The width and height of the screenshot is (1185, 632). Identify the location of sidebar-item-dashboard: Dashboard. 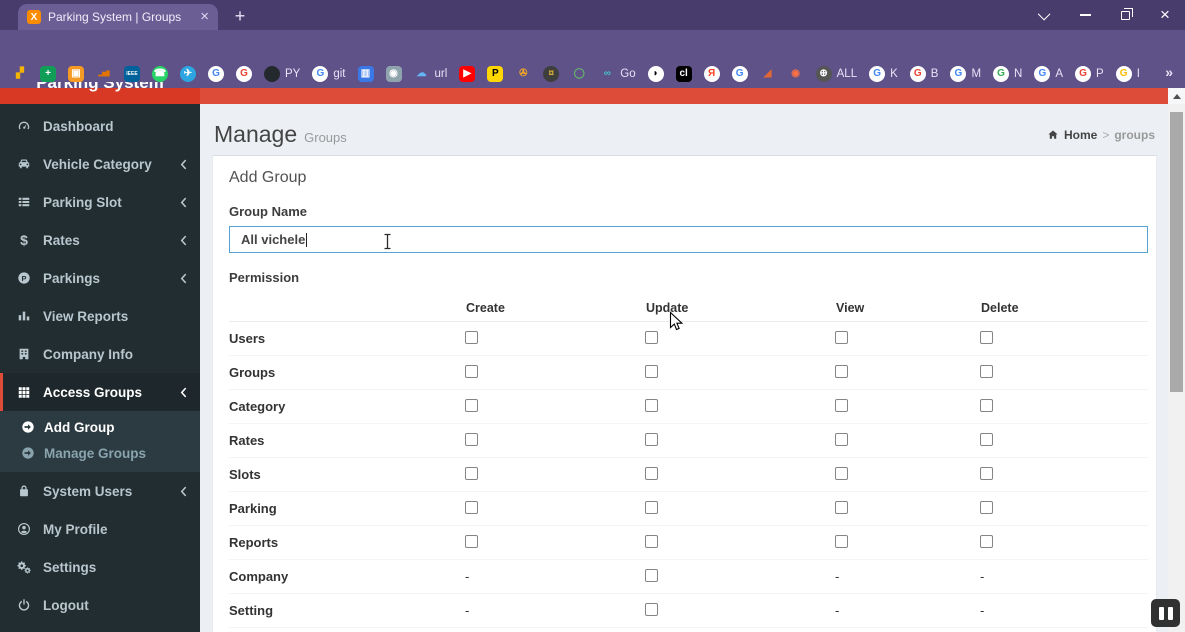
(100, 126).